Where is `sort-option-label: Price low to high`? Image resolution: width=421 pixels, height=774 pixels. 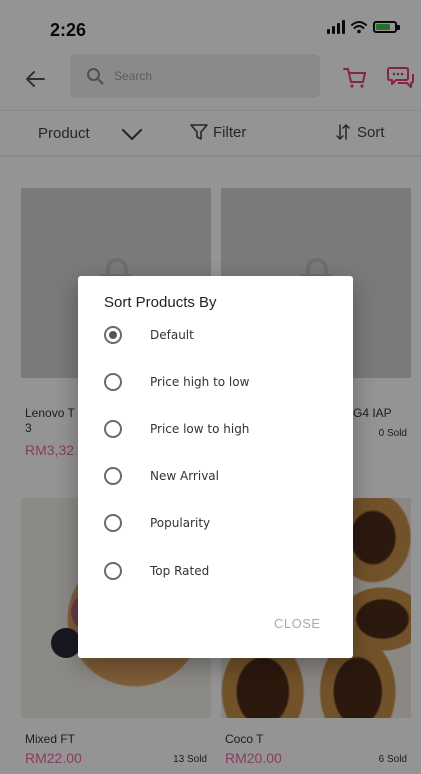 sort-option-label: Price low to high is located at coordinates (200, 429).